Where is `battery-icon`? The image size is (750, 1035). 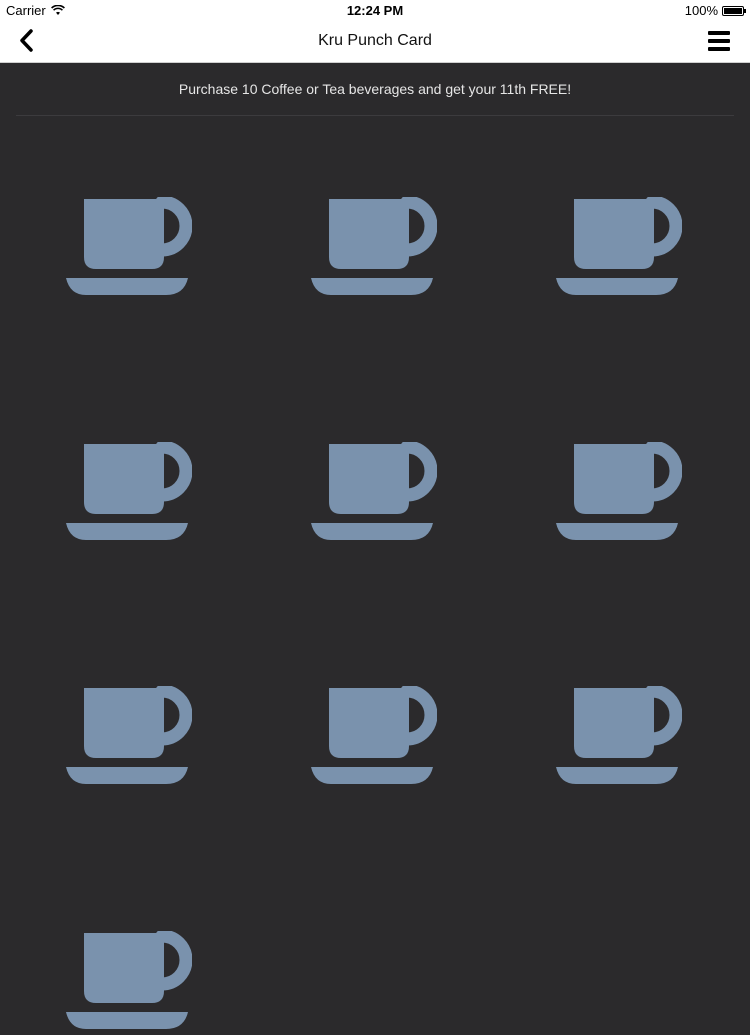 battery-icon is located at coordinates (734, 10).